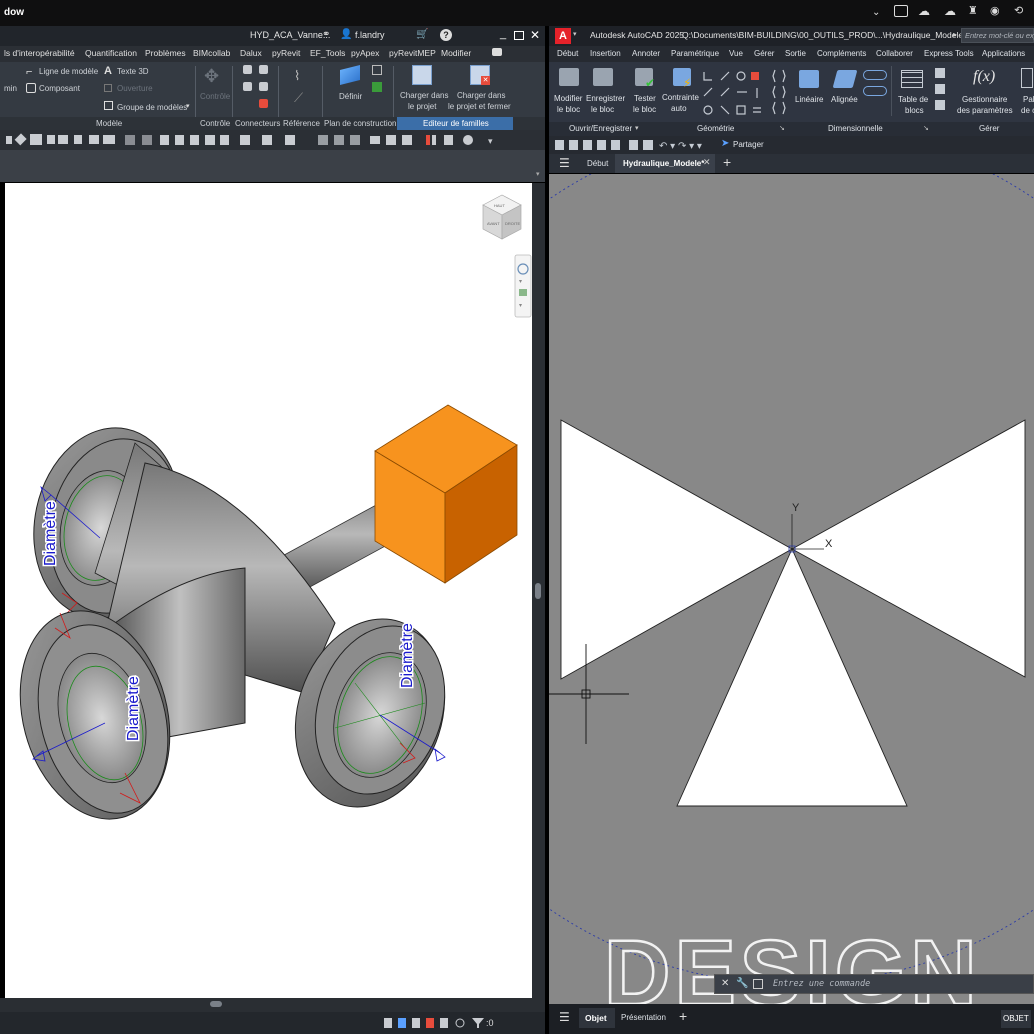 The width and height of the screenshot is (1034, 1034). I want to click on tab-problemes: Problèmes, so click(165, 53).